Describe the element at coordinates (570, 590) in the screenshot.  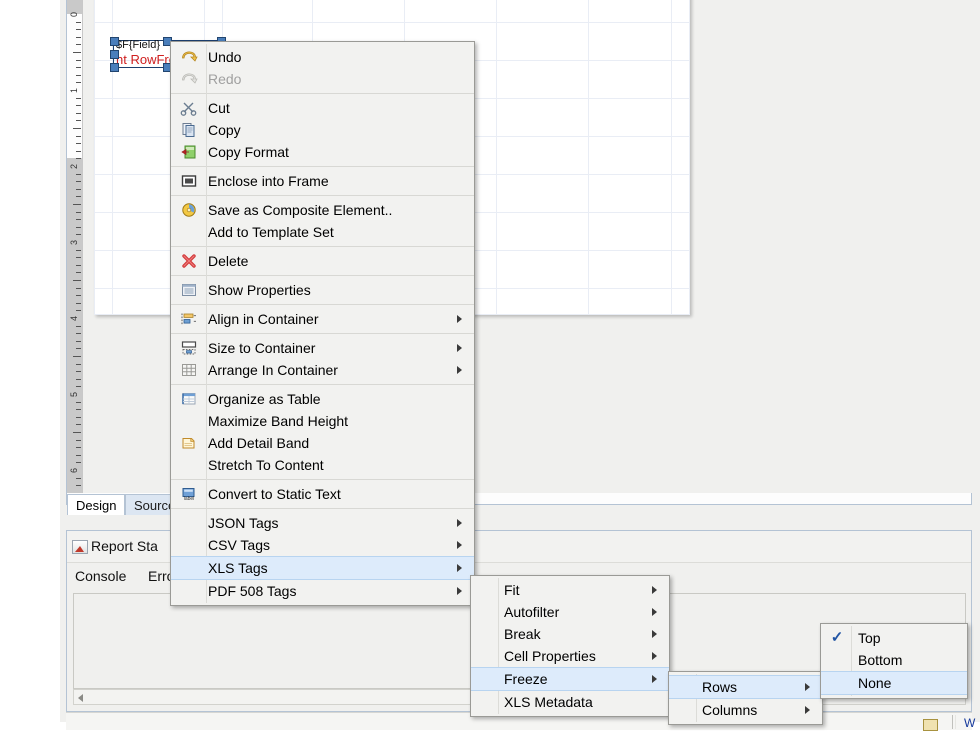
I see `menu-item-fit: Fit` at that location.